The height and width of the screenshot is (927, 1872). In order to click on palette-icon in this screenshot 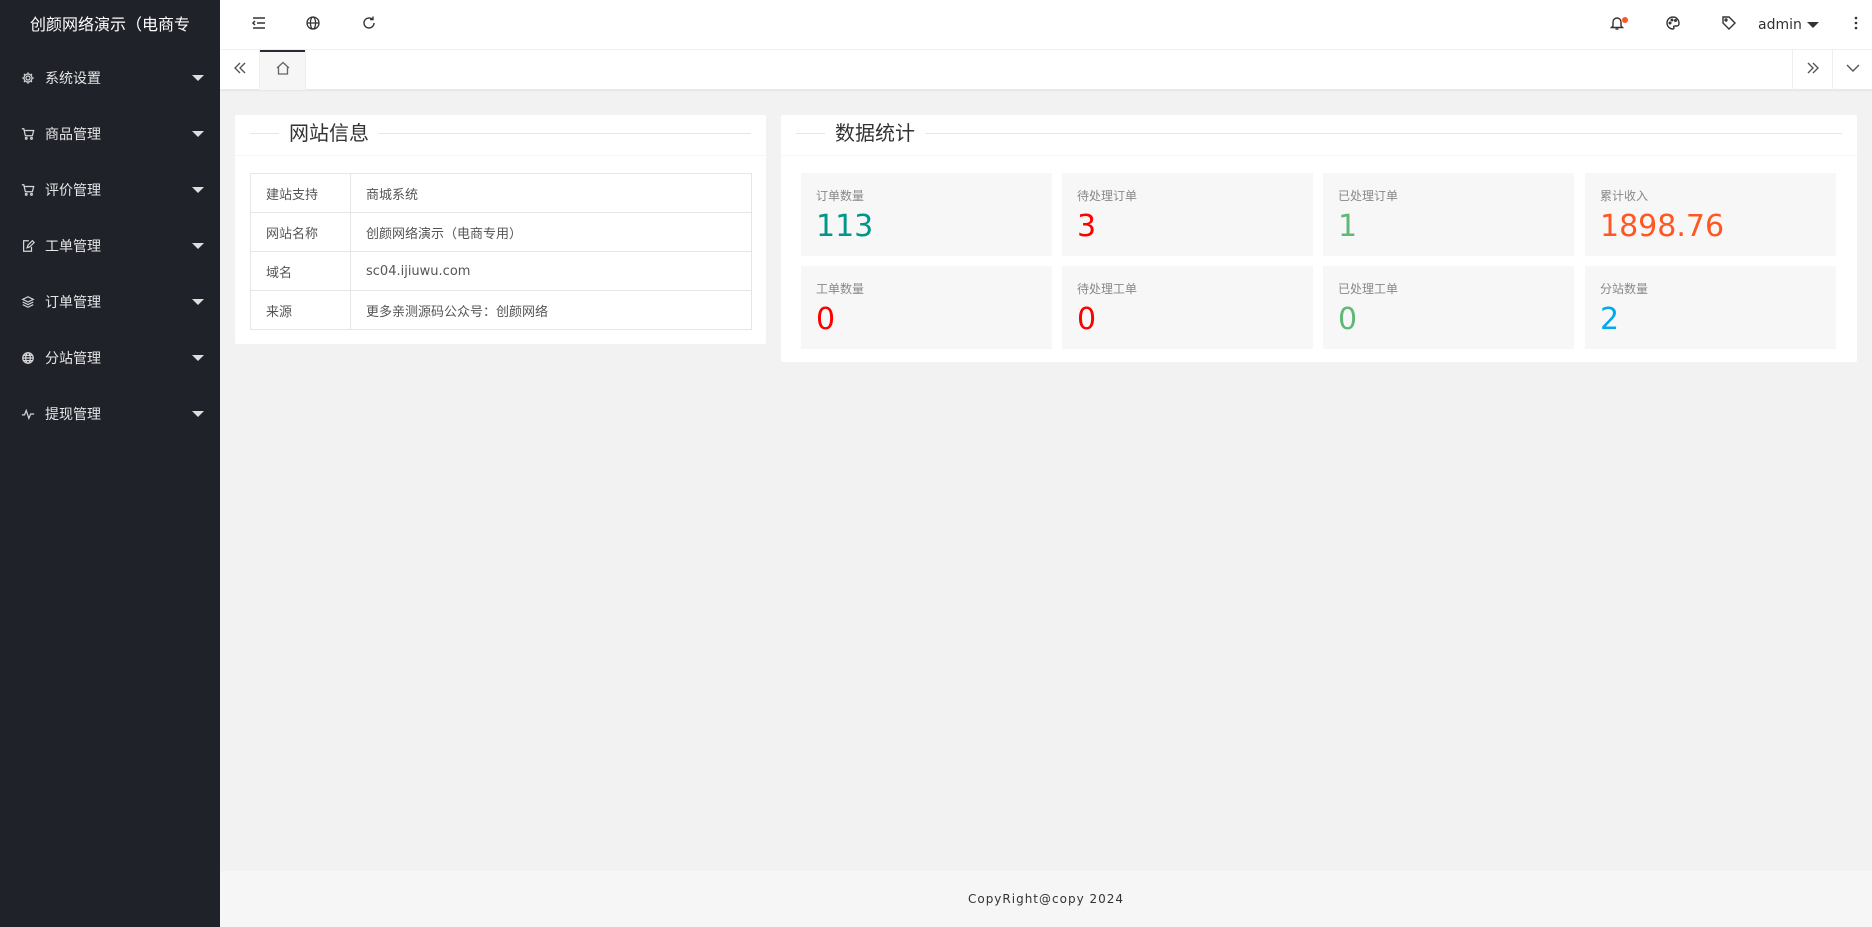, I will do `click(1673, 25)`.